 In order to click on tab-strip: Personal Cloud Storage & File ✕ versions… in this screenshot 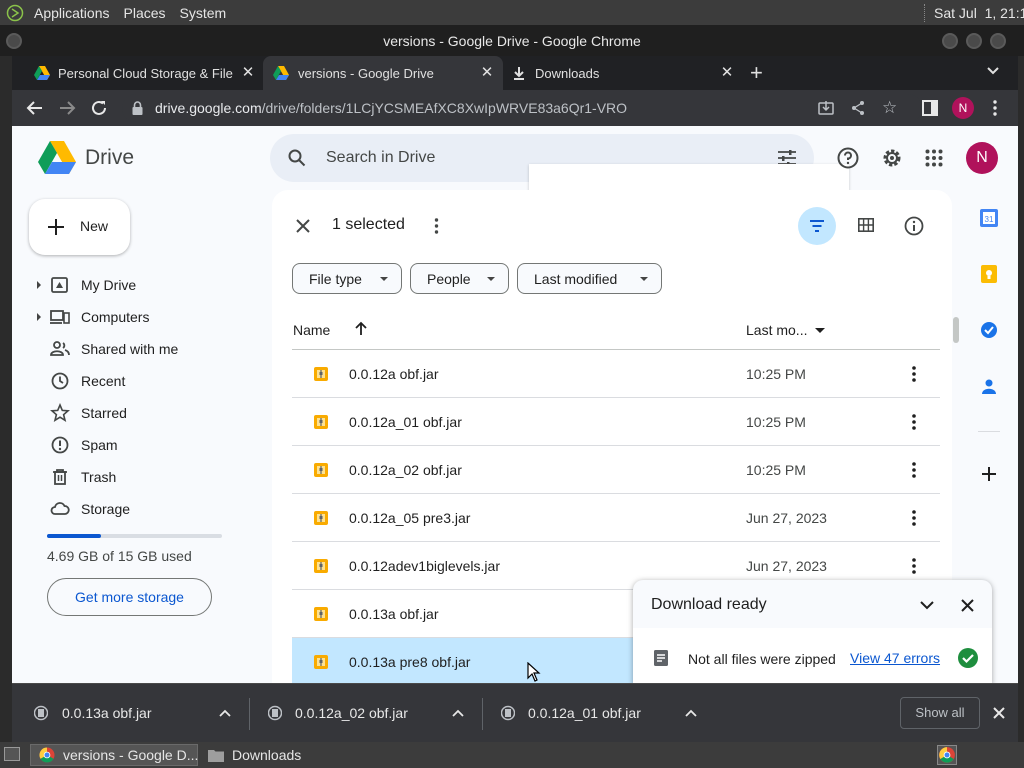, I will do `click(515, 73)`.